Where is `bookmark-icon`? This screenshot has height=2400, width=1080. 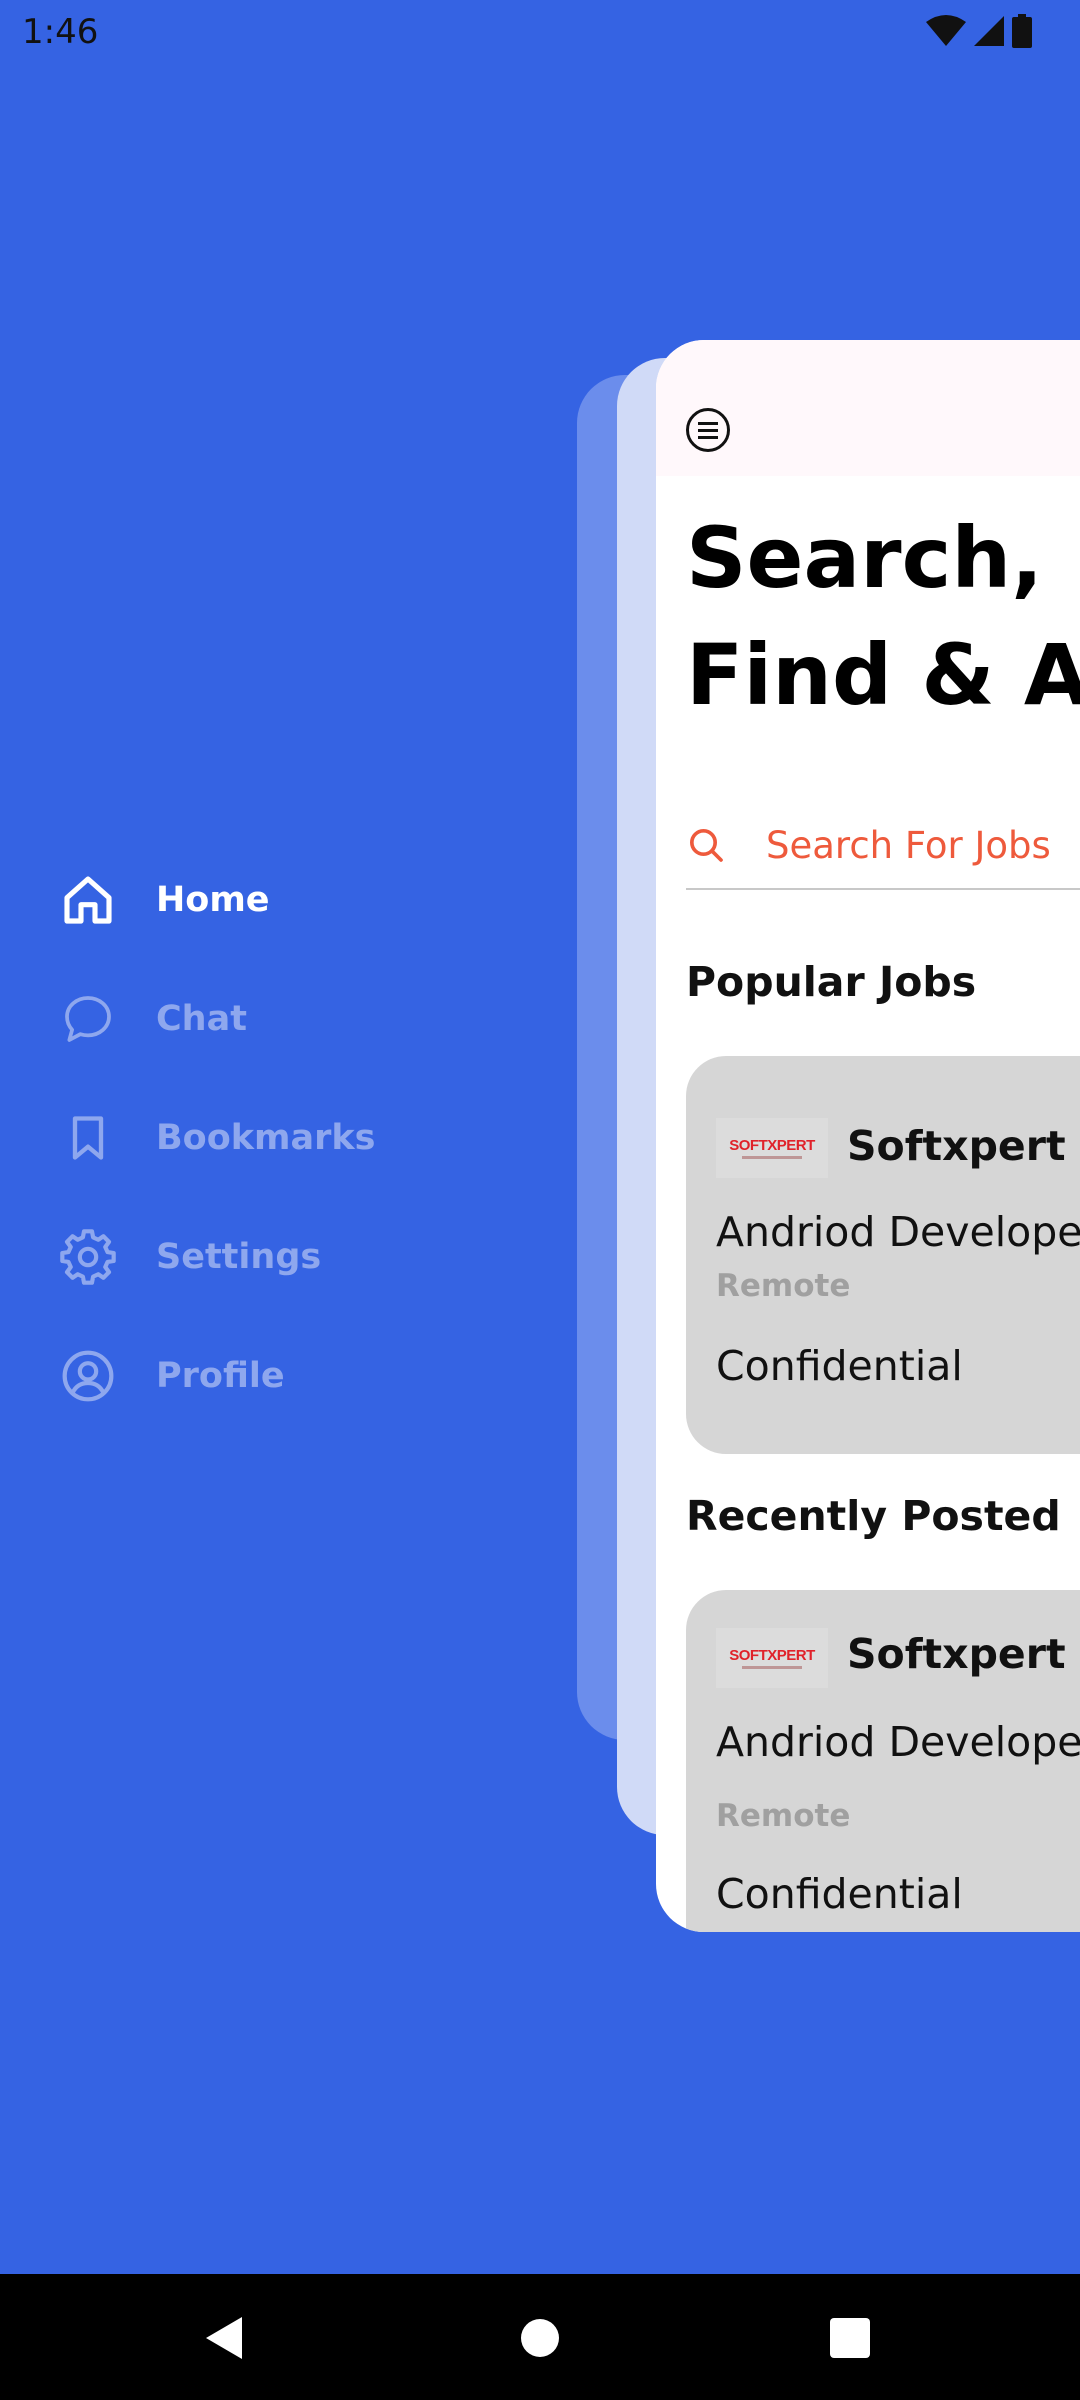
bookmark-icon is located at coordinates (88, 1138).